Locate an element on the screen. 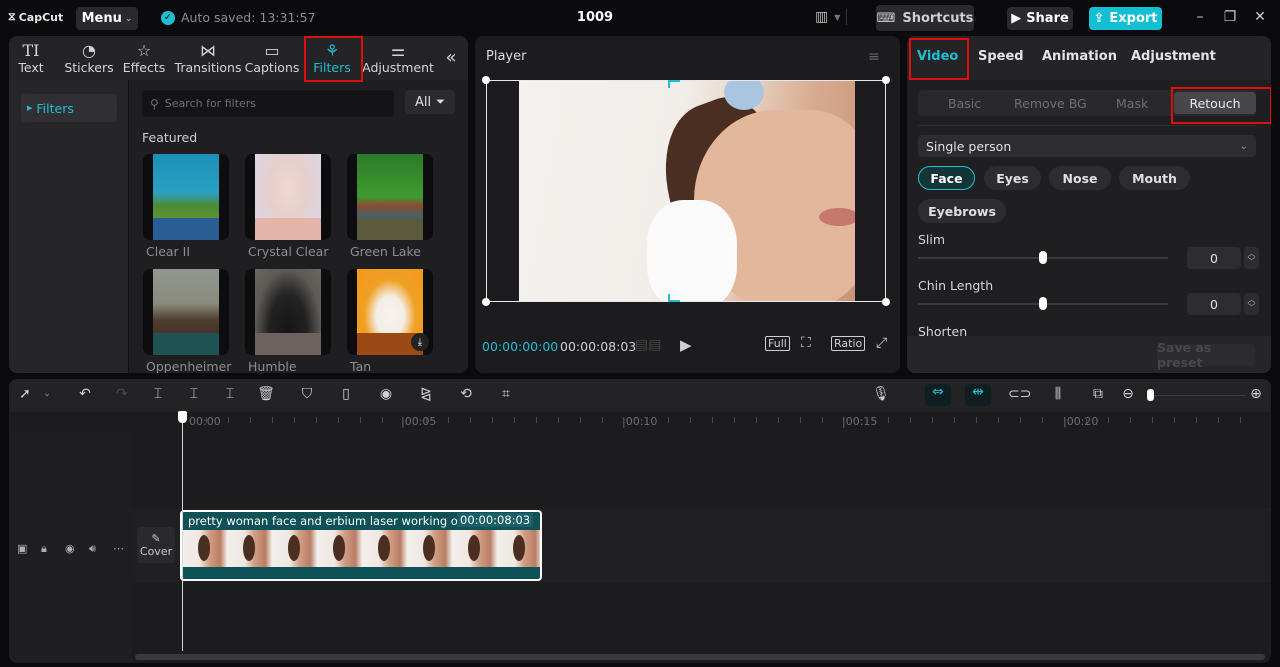 The width and height of the screenshot is (1280, 667). tab-video: Video is located at coordinates (937, 56).